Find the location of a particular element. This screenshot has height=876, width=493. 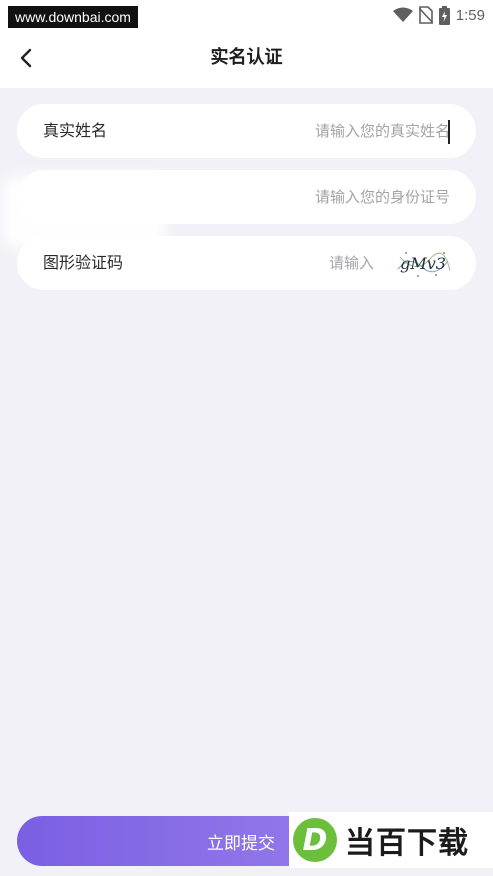

header: 实名认证 is located at coordinates (246, 59).